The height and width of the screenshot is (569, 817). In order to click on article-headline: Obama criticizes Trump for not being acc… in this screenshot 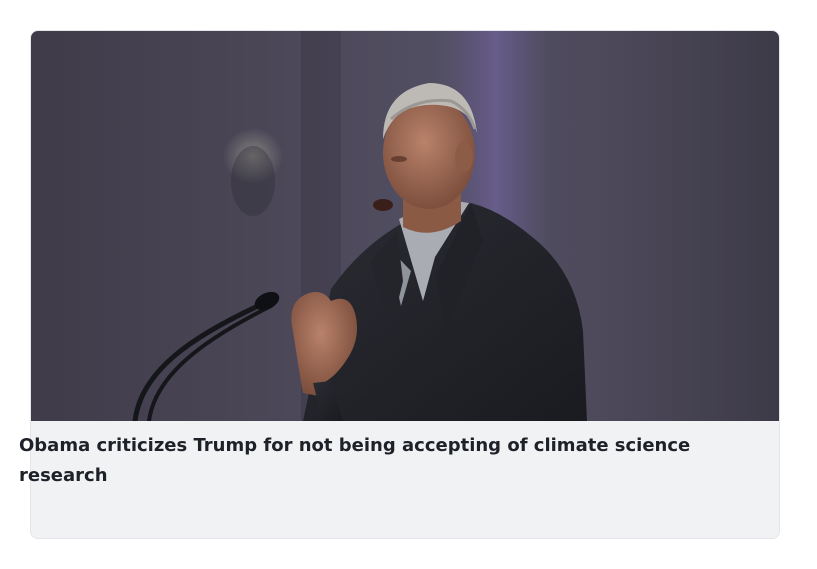, I will do `click(374, 461)`.